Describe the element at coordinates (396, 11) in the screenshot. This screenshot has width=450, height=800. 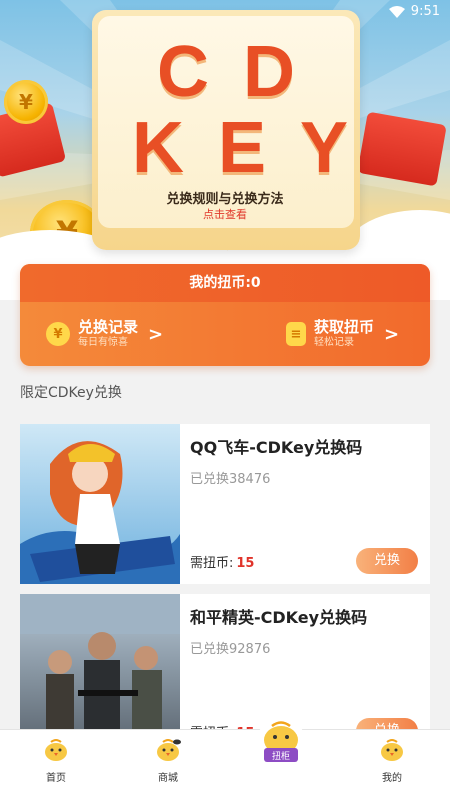
I see `wifi-icon` at that location.